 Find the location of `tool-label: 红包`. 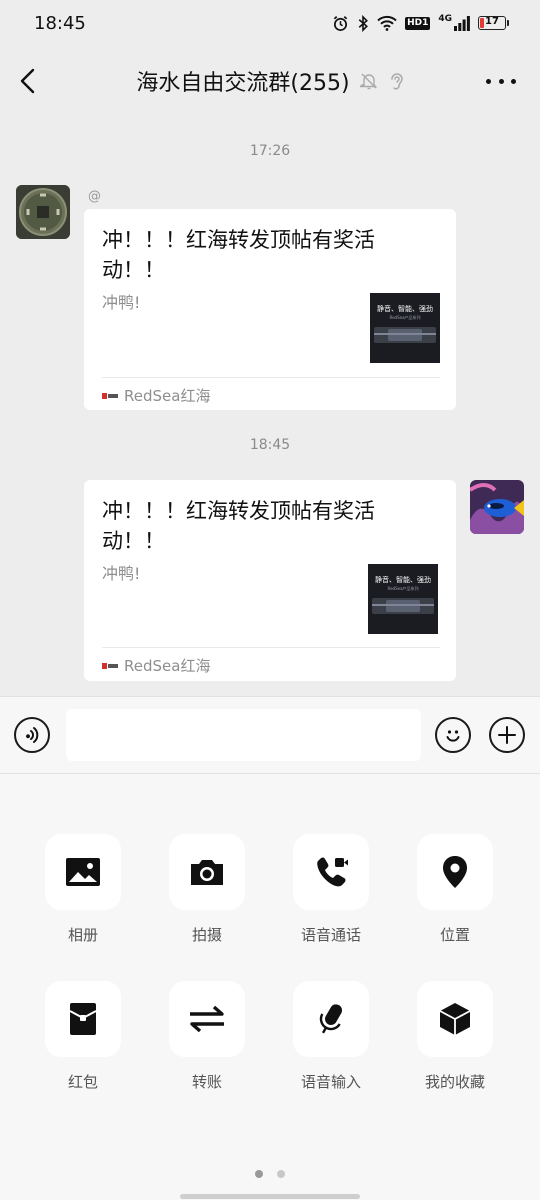

tool-label: 红包 is located at coordinates (82, 1082).